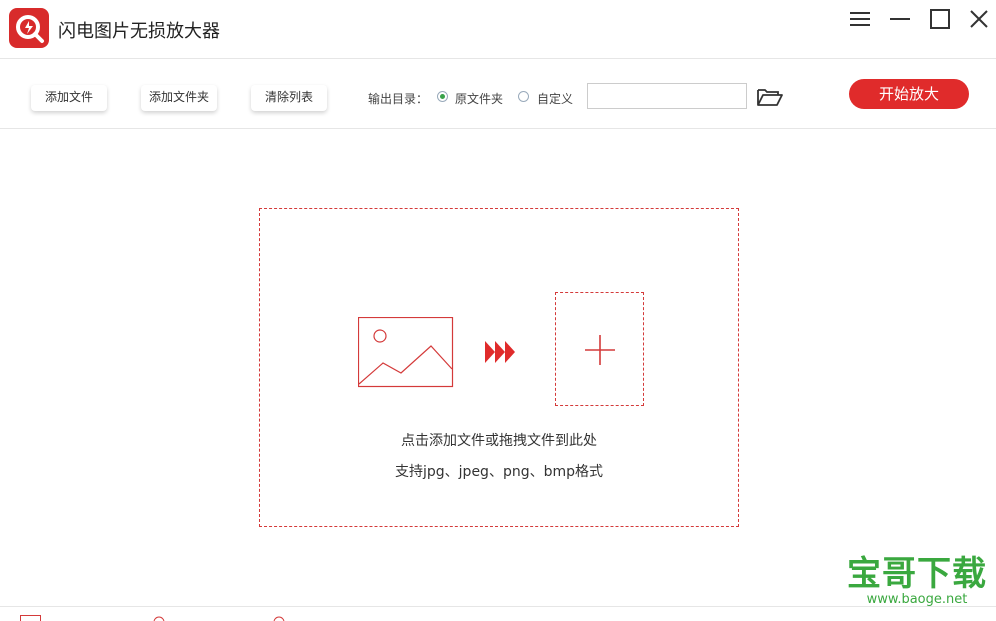 This screenshot has width=996, height=621. I want to click on radio-custom-label: 自定义, so click(555, 98).